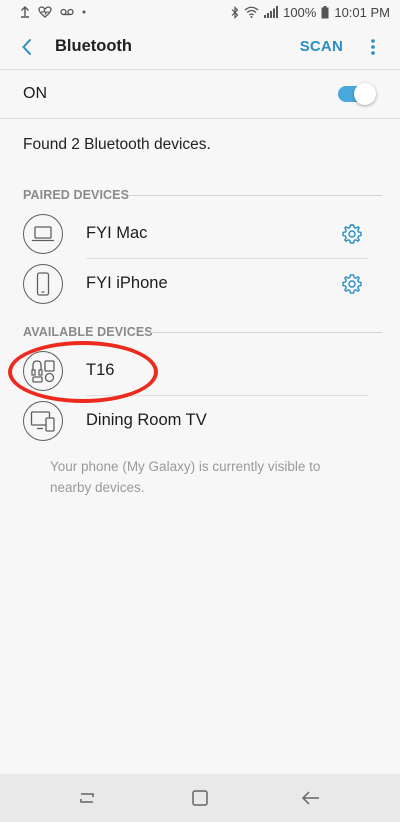  I want to click on paired-devices-header: PAIRED DEVICES, so click(76, 195).